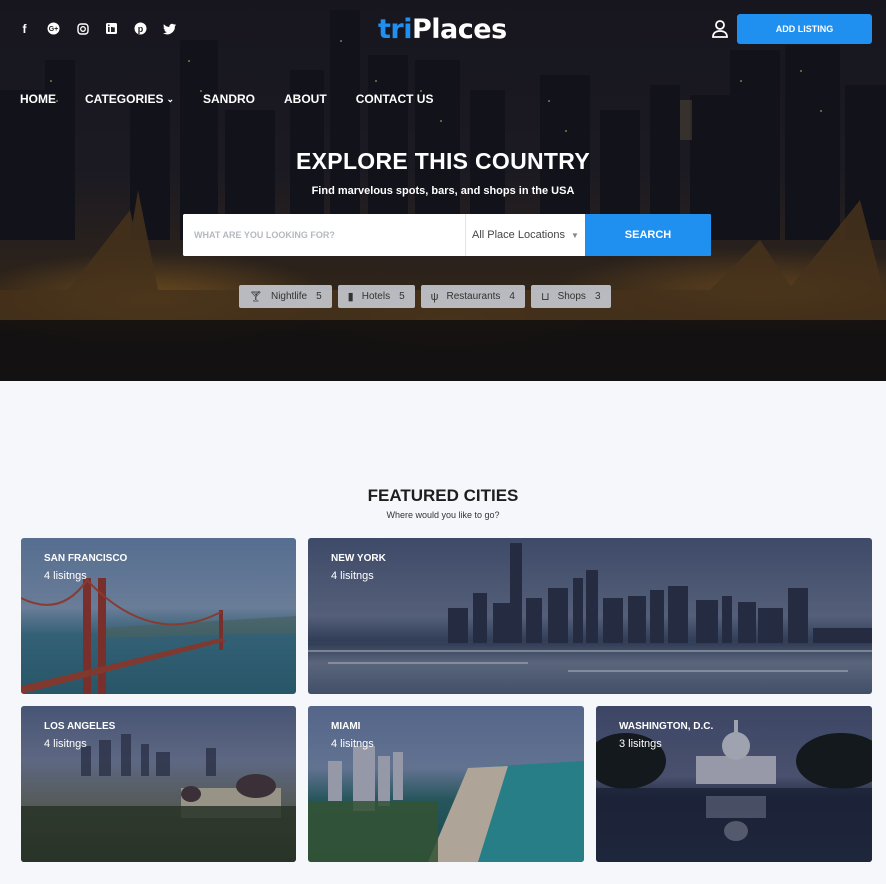 The image size is (886, 884). Describe the element at coordinates (443, 495) in the screenshot. I see `featured-title: FEATURED CITIES` at that location.